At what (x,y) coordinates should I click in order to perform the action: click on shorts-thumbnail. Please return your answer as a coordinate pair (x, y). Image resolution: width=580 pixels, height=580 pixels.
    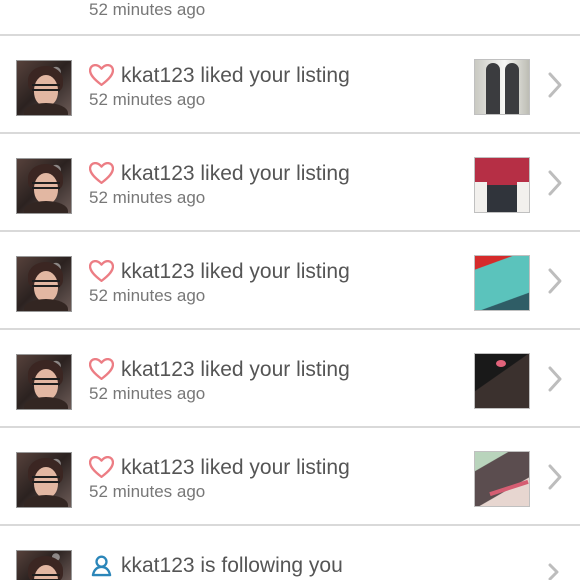
    Looking at the image, I should click on (502, 479).